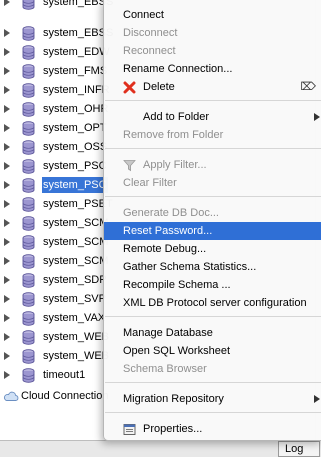 This screenshot has width=321, height=457. What do you see at coordinates (64, 375) in the screenshot?
I see `connection-label: timeout1` at bounding box center [64, 375].